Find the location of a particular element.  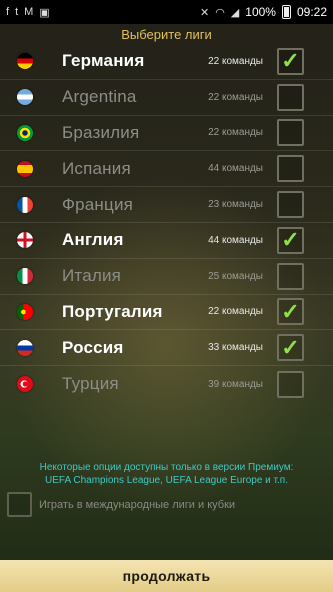

league-row-portugal: Португалия 22 команды ✓ is located at coordinates (166, 313).